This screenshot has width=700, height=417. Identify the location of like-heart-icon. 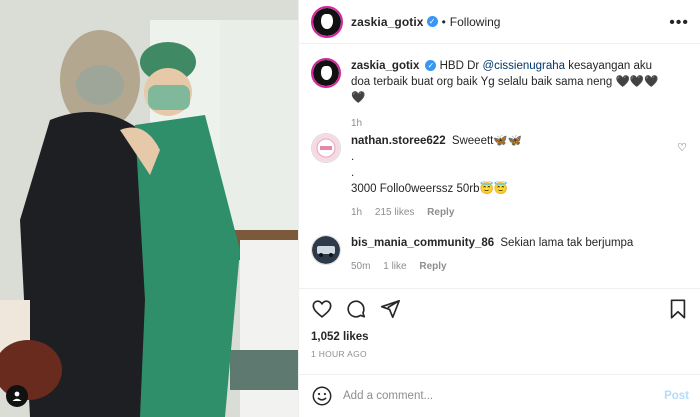
(322, 309).